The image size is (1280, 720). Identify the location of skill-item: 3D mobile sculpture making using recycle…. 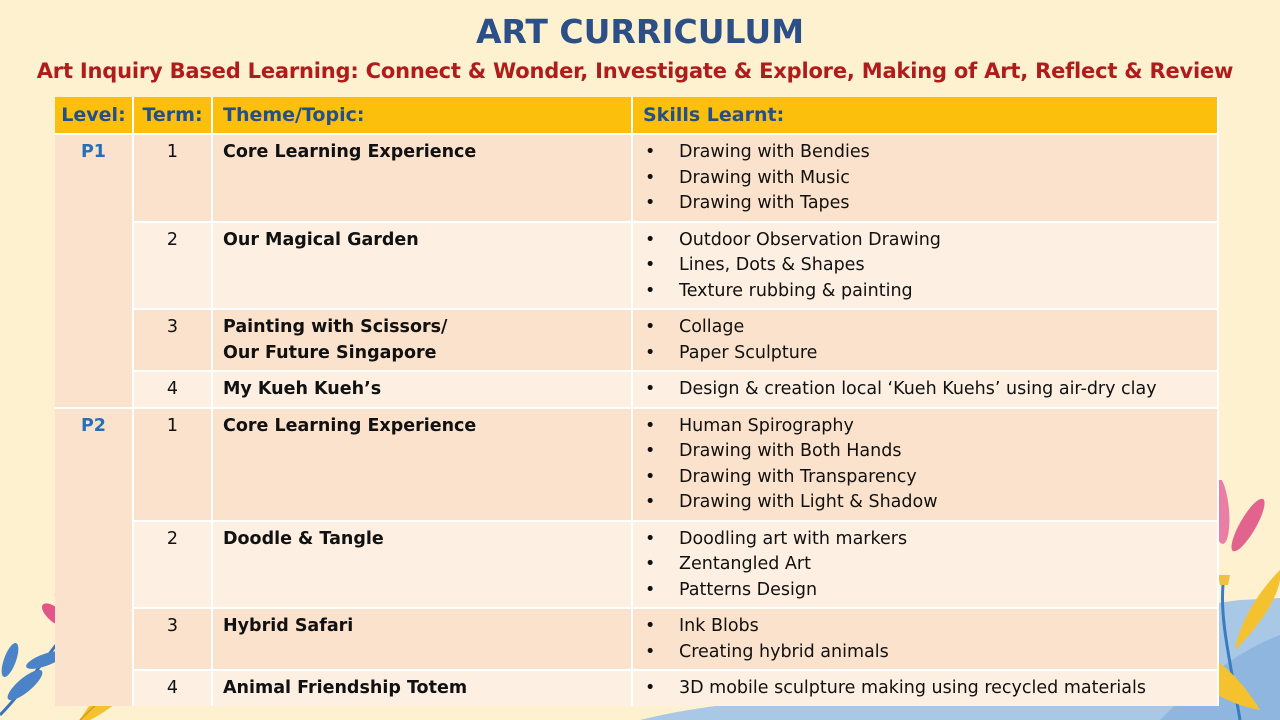
(925, 689).